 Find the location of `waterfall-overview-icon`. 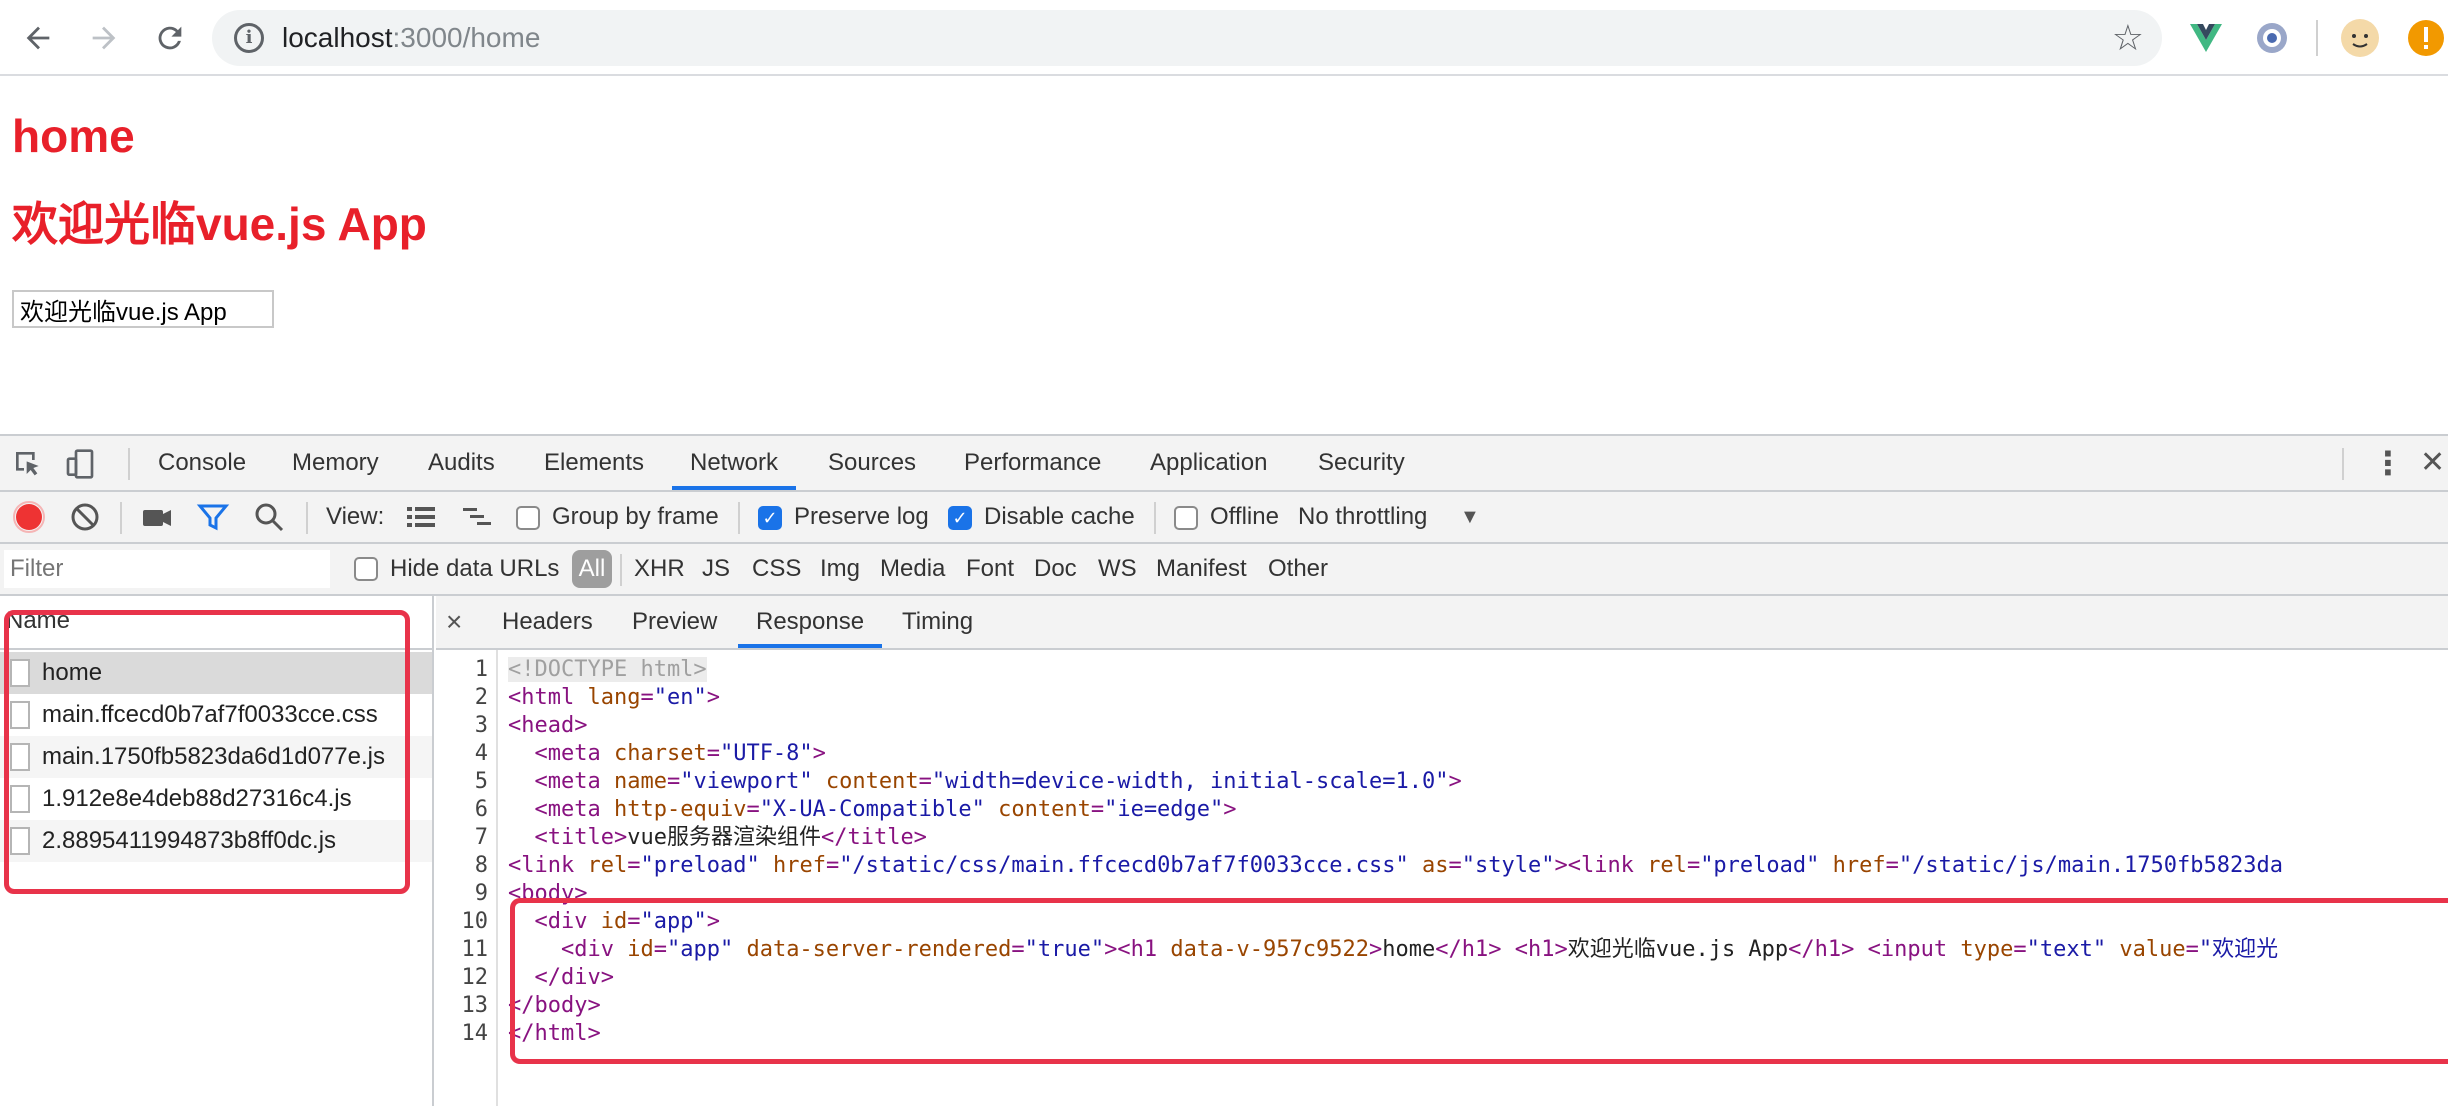

waterfall-overview-icon is located at coordinates (477, 517).